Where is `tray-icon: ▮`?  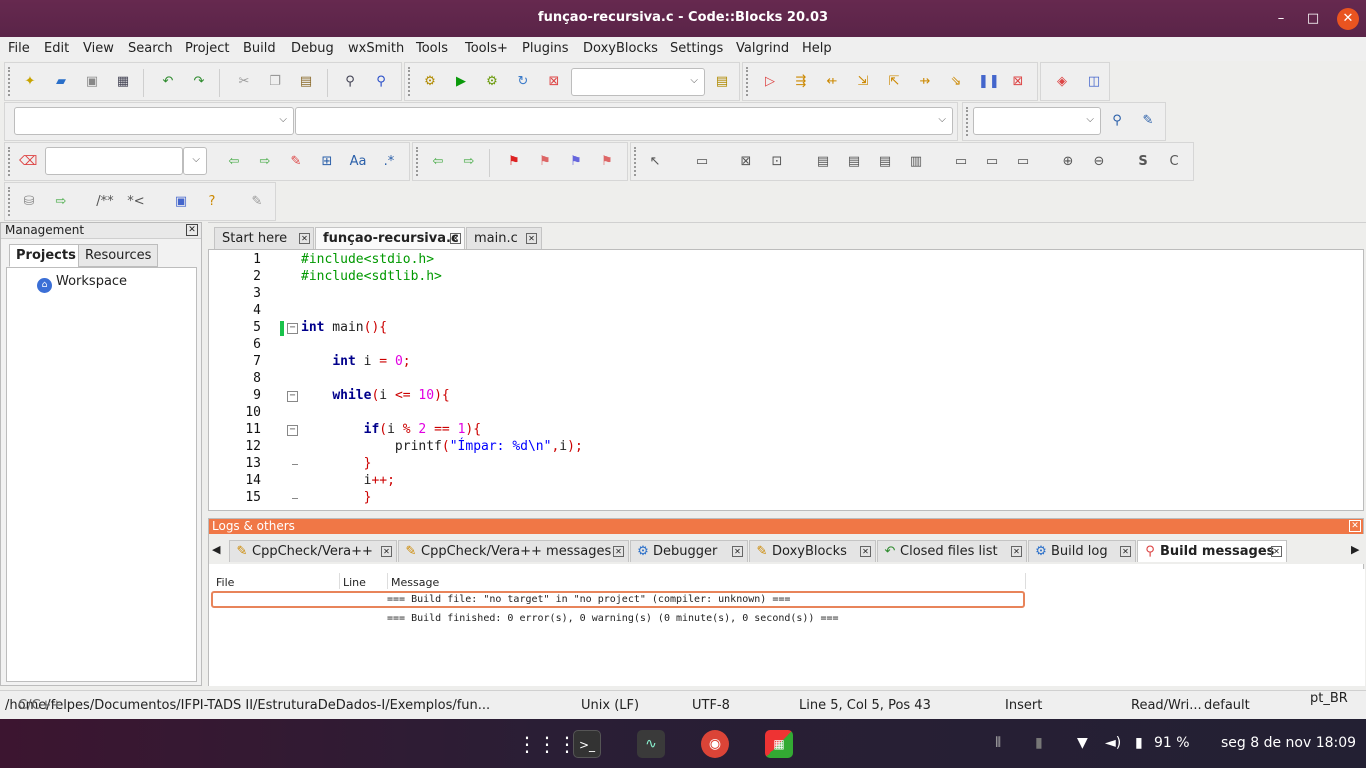 tray-icon: ▮ is located at coordinates (1039, 743).